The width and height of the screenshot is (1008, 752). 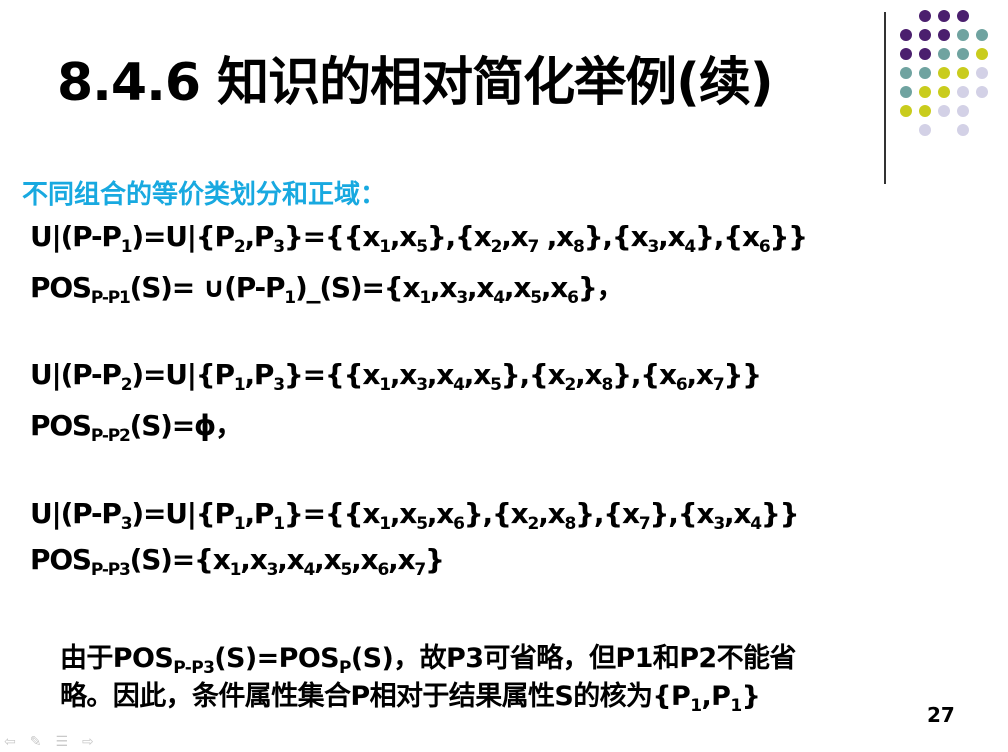 I want to click on conclusion-line-1: 由于POSP-P3(S)=POSP(S)，故P3可省略，但P1和P2不能省, so click(x=428, y=656).